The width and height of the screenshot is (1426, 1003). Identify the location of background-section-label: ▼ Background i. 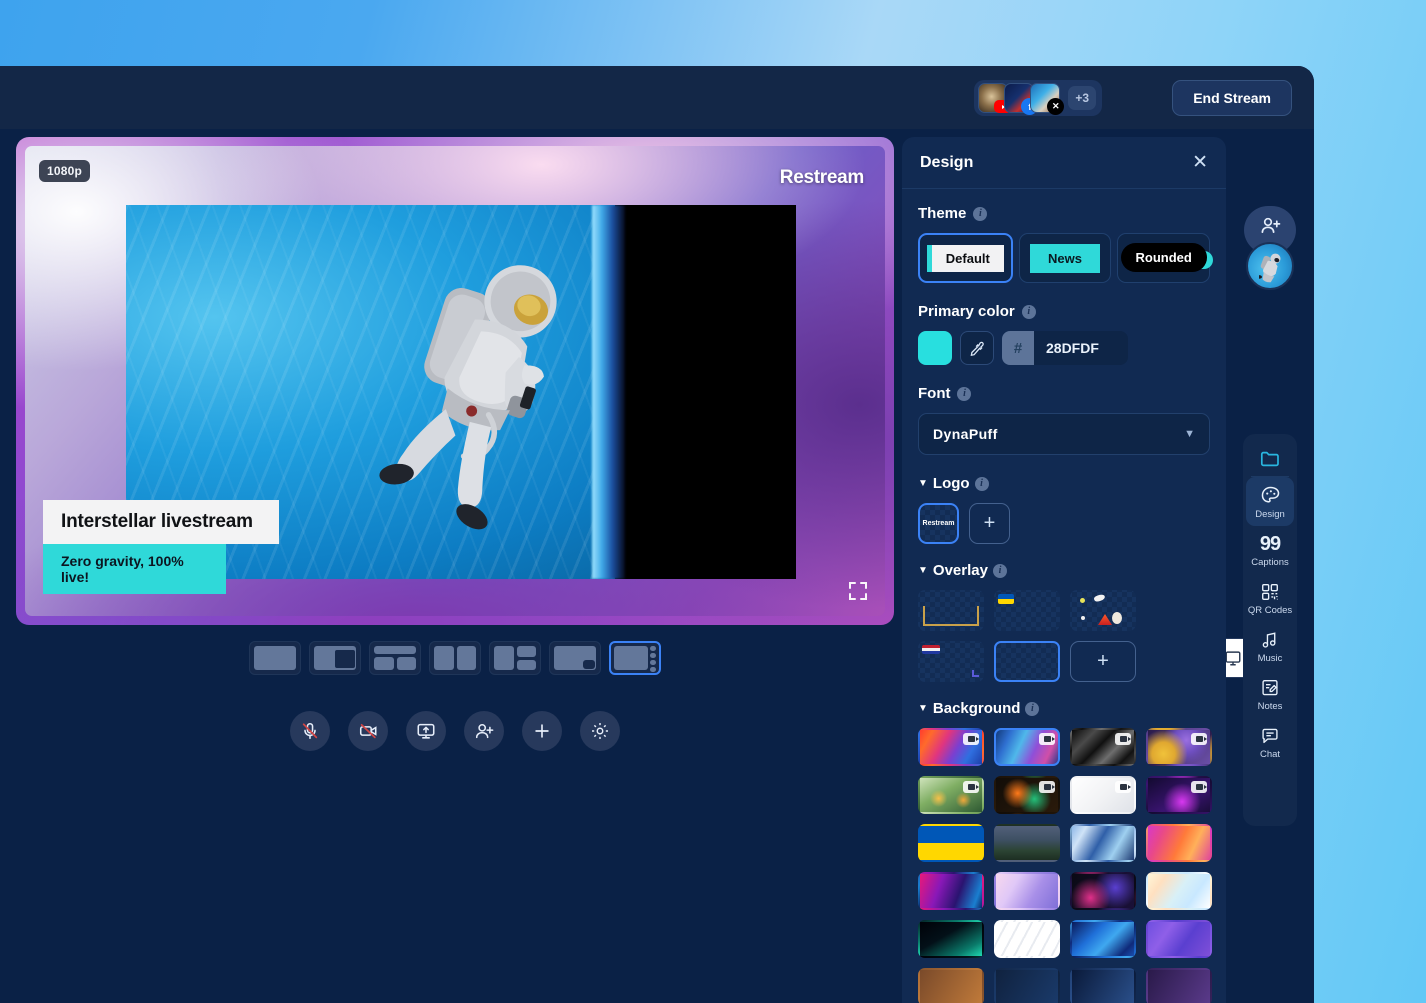
(1064, 708).